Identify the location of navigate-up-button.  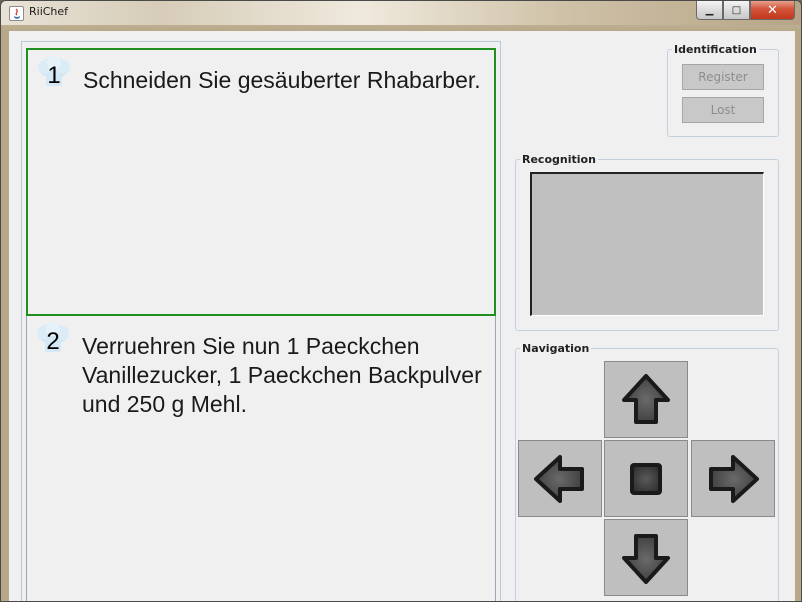
(646, 399).